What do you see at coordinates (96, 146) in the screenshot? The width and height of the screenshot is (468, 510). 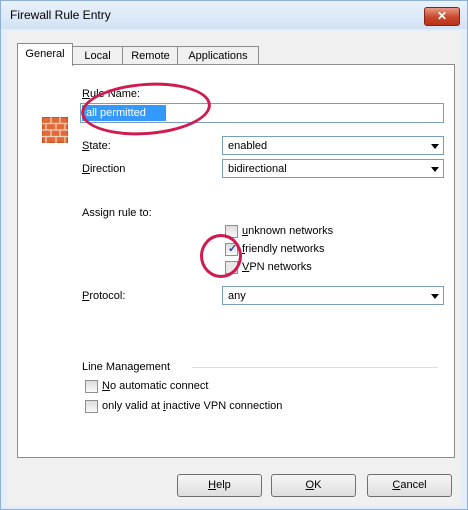 I see `state-label: State:` at bounding box center [96, 146].